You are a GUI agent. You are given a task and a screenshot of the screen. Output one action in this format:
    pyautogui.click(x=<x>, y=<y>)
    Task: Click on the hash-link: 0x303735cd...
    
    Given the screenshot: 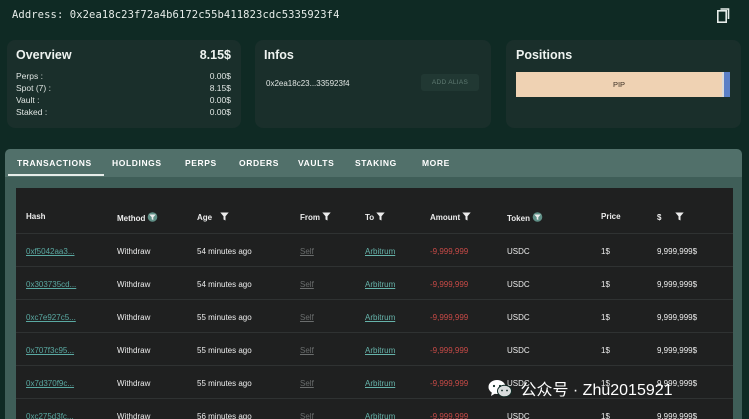 What is the action you would take?
    pyautogui.click(x=51, y=284)
    